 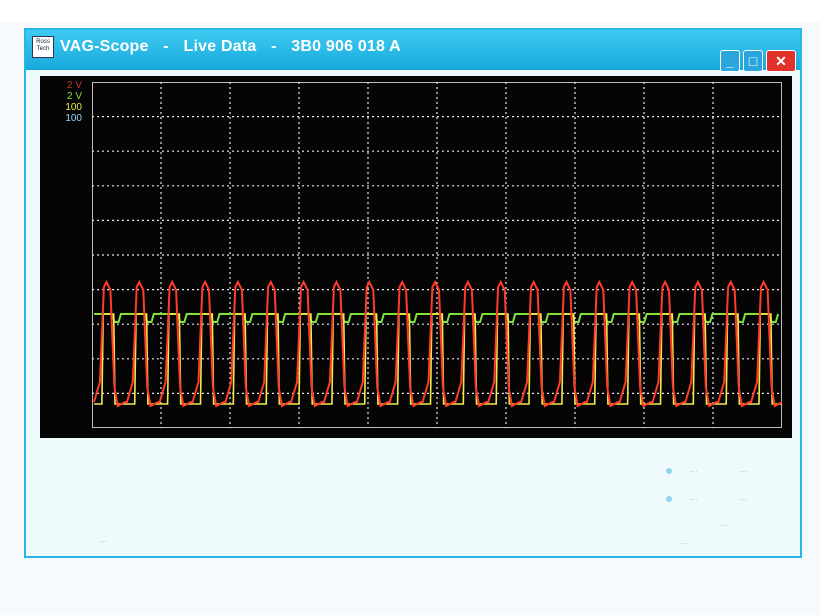 I want to click on title-app-name: VAG-Scope, so click(x=104, y=46).